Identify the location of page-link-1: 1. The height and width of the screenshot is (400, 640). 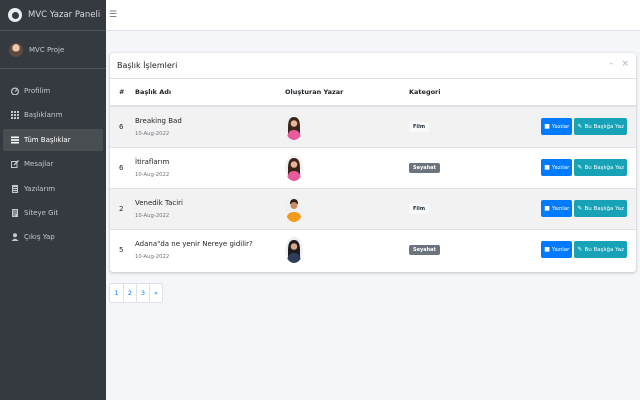
(116, 293).